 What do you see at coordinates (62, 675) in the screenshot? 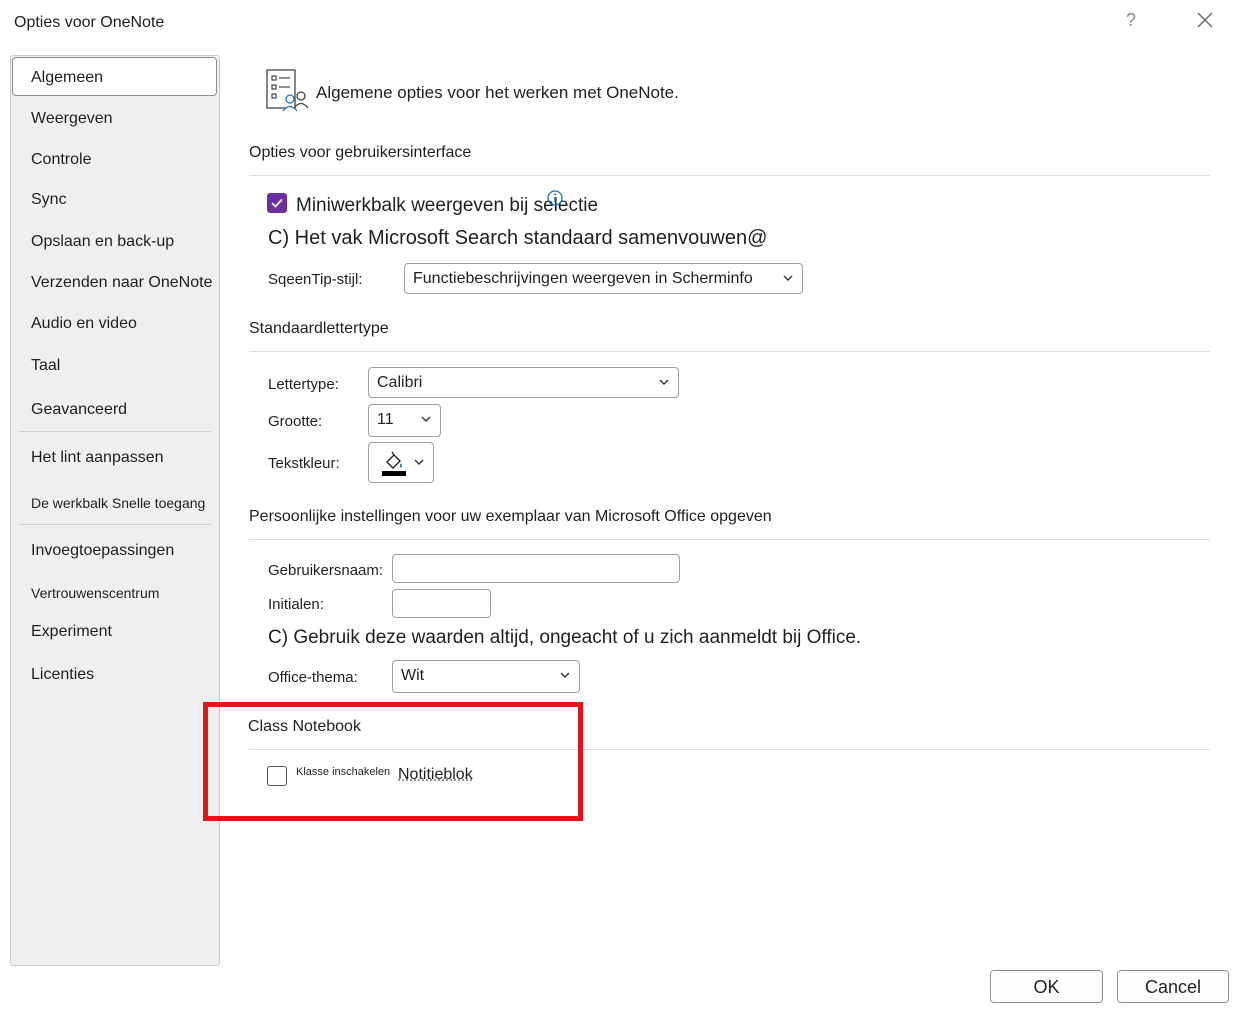
I see `sidebar-item-licenties: Licenties` at bounding box center [62, 675].